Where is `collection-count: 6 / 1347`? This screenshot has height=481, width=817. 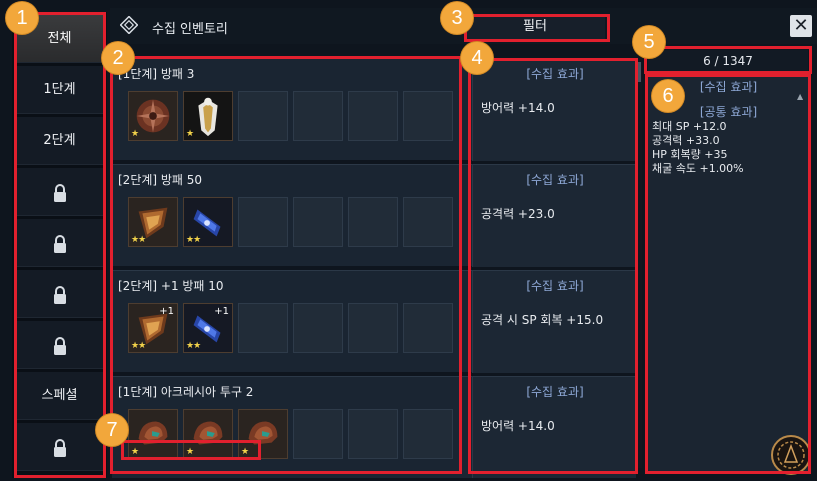 collection-count: 6 / 1347 is located at coordinates (728, 61).